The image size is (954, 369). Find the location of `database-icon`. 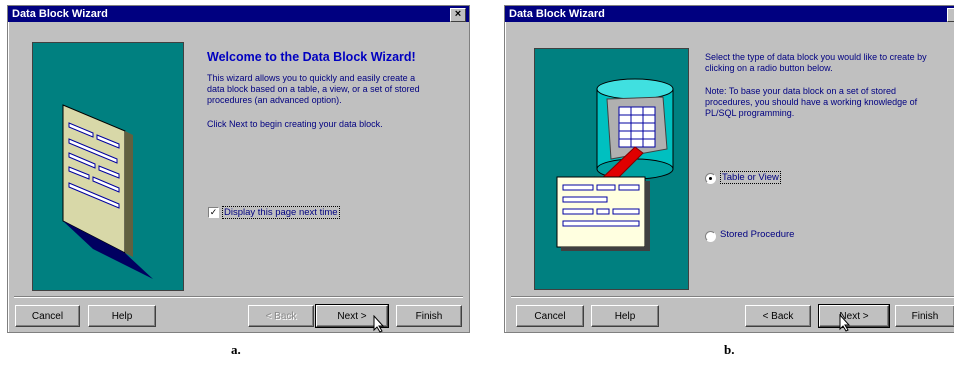

database-icon is located at coordinates (635, 129).